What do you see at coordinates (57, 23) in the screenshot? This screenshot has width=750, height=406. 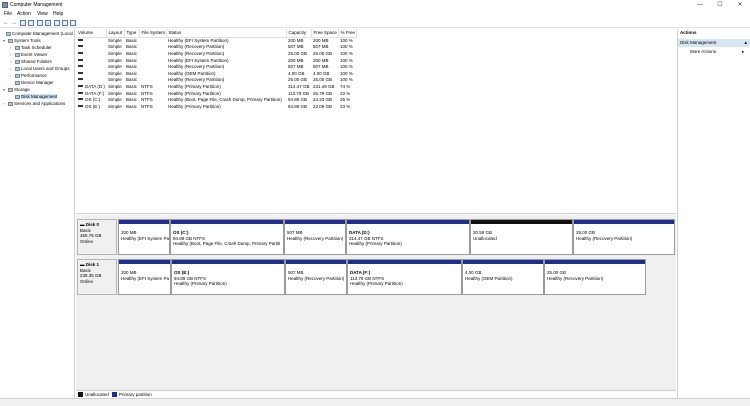 I see `rescan-icon` at bounding box center [57, 23].